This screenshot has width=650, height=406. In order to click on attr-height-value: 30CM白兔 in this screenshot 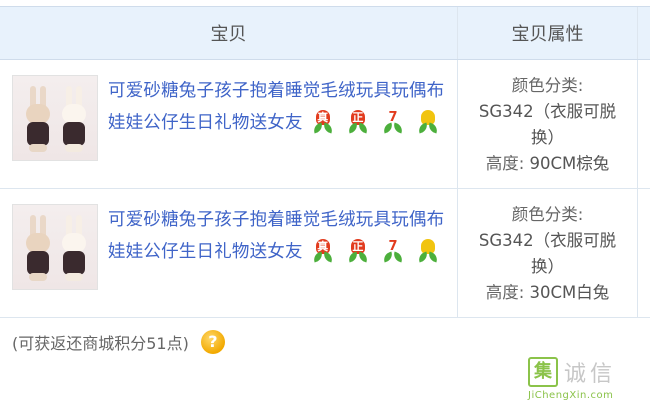, I will do `click(569, 292)`.